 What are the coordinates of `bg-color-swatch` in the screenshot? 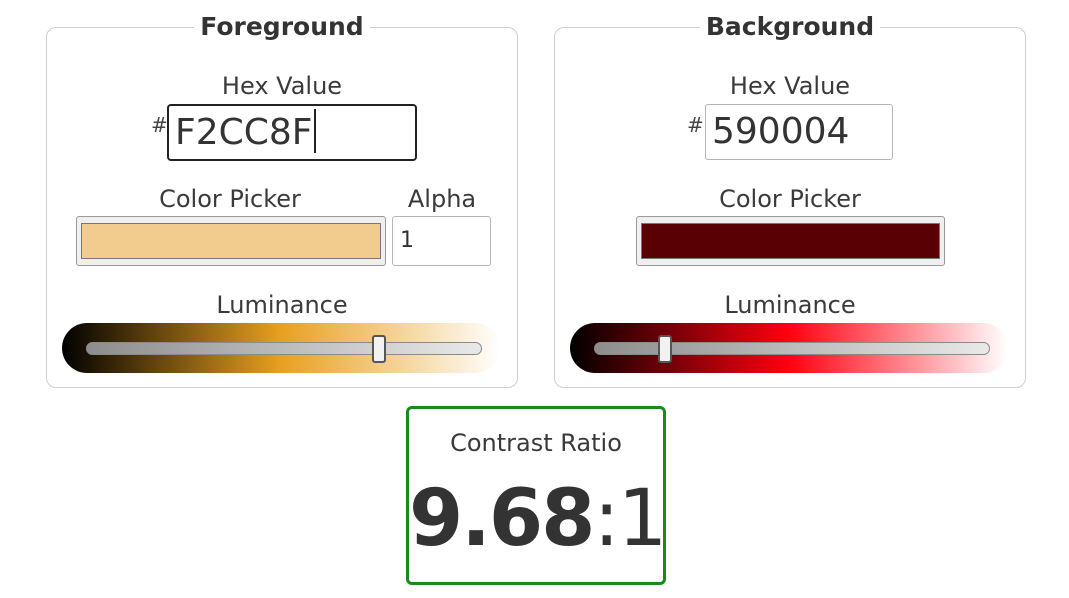 It's located at (790, 241).